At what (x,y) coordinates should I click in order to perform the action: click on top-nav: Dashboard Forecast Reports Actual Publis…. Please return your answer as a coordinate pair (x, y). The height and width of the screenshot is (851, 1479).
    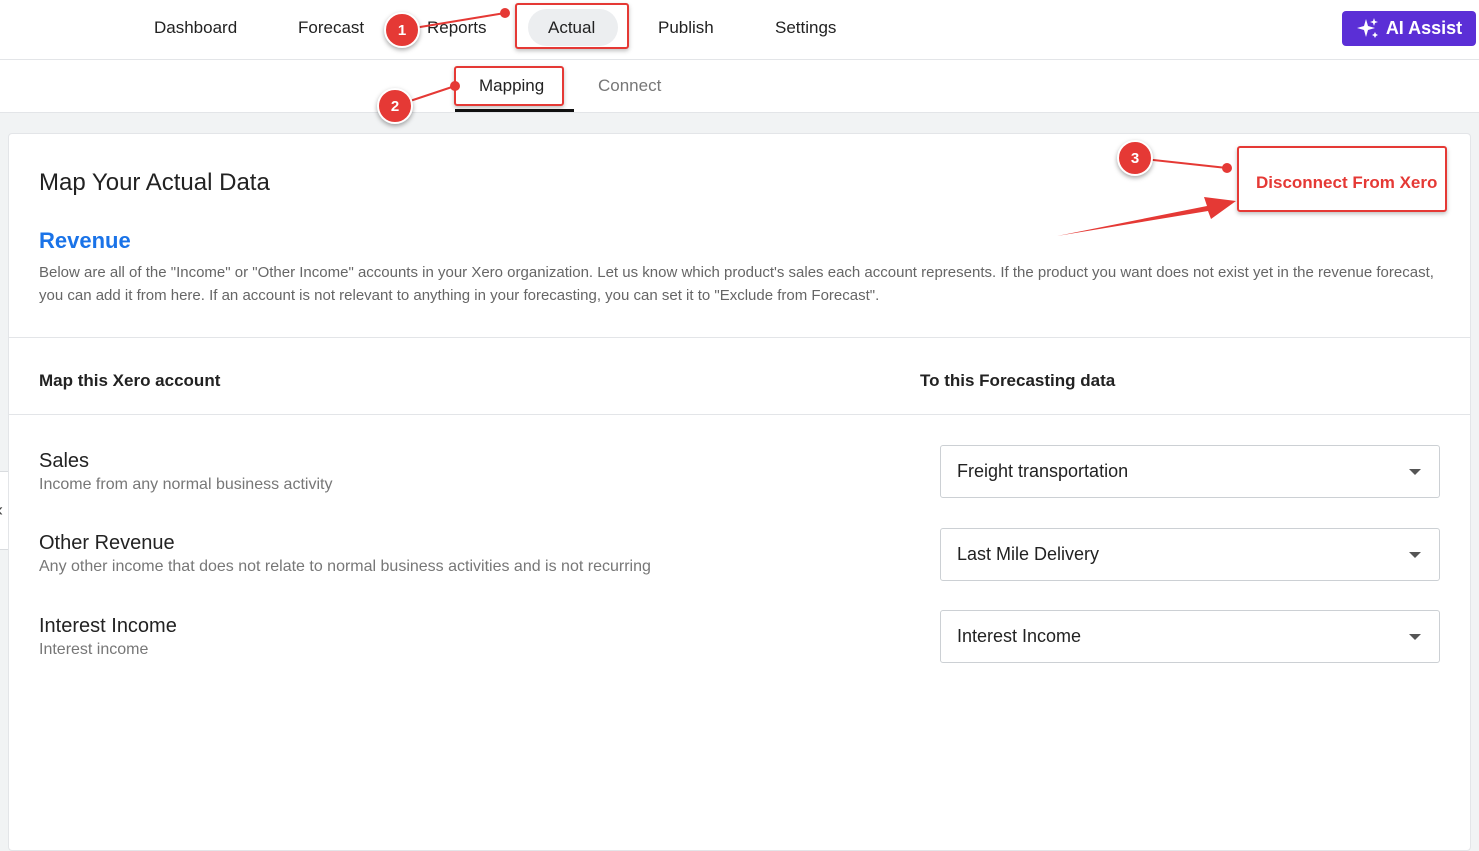
    Looking at the image, I should click on (739, 30).